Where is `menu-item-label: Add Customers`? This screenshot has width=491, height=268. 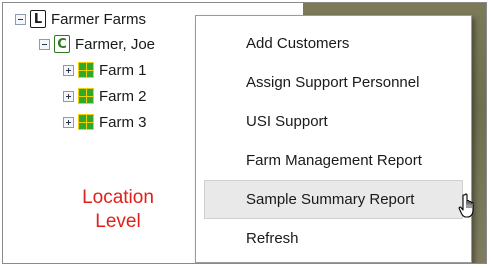
menu-item-label: Add Customers is located at coordinates (298, 43).